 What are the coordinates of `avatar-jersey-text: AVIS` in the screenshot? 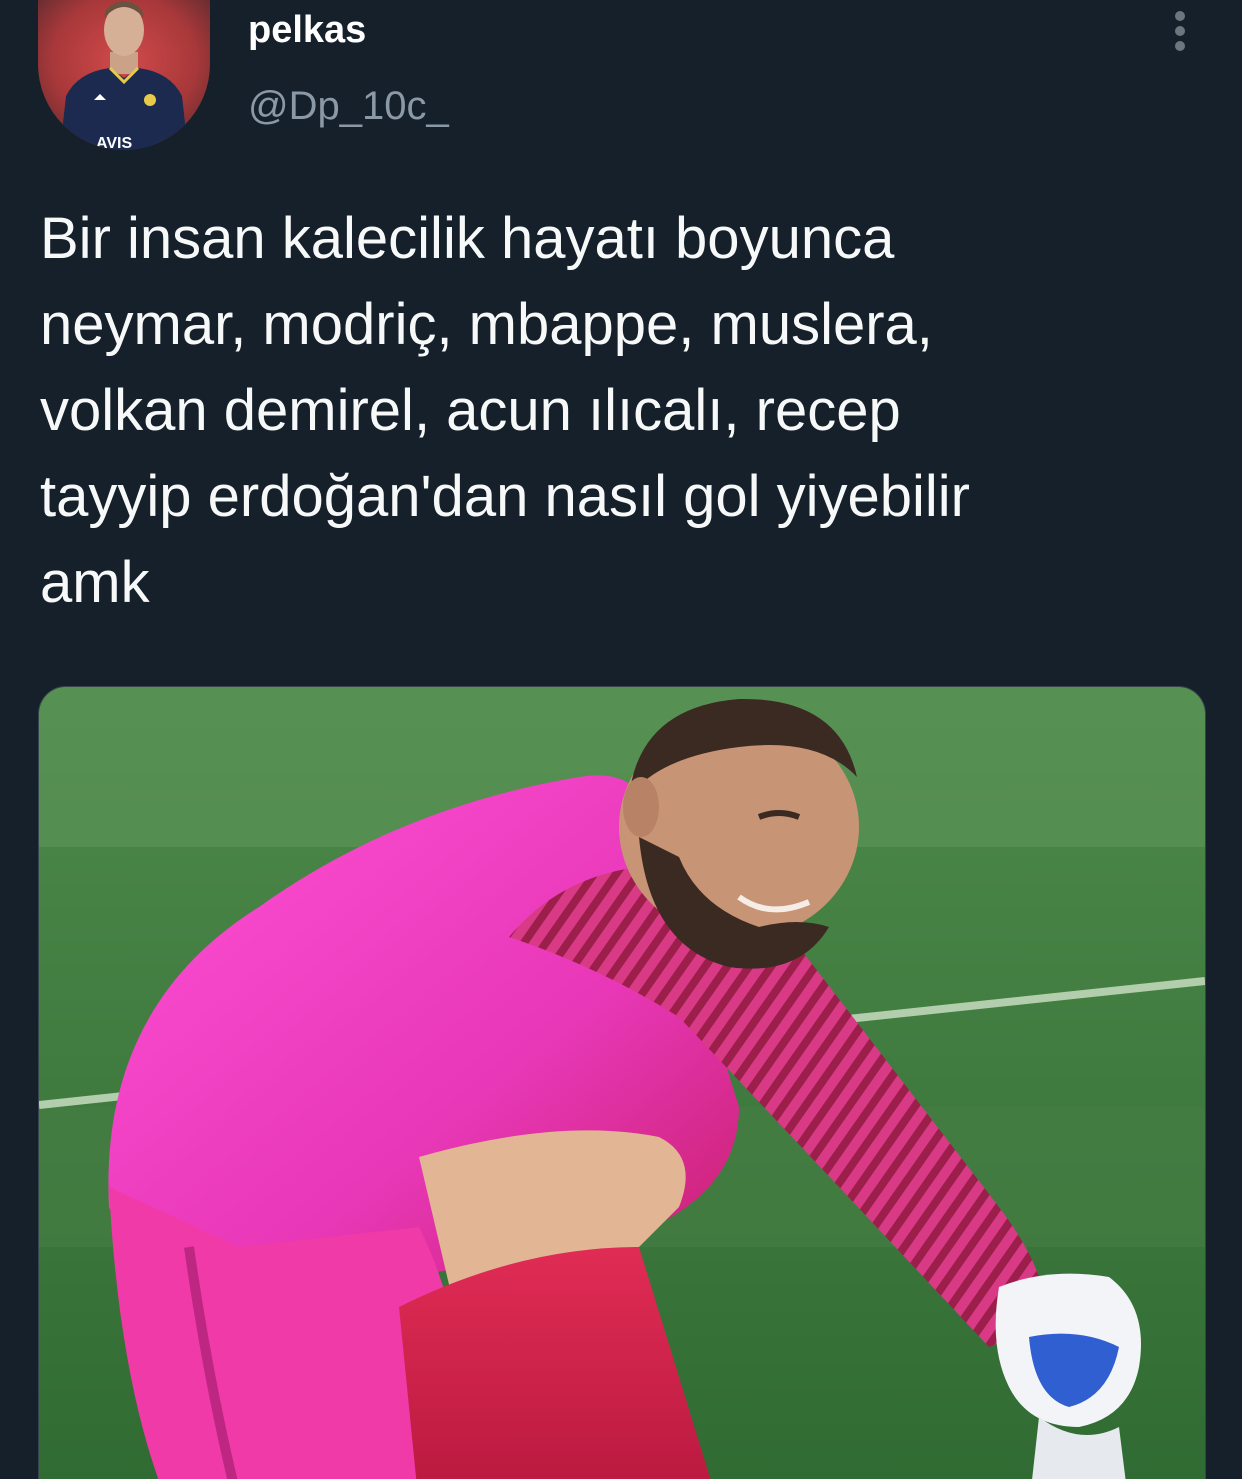 It's located at (114, 142).